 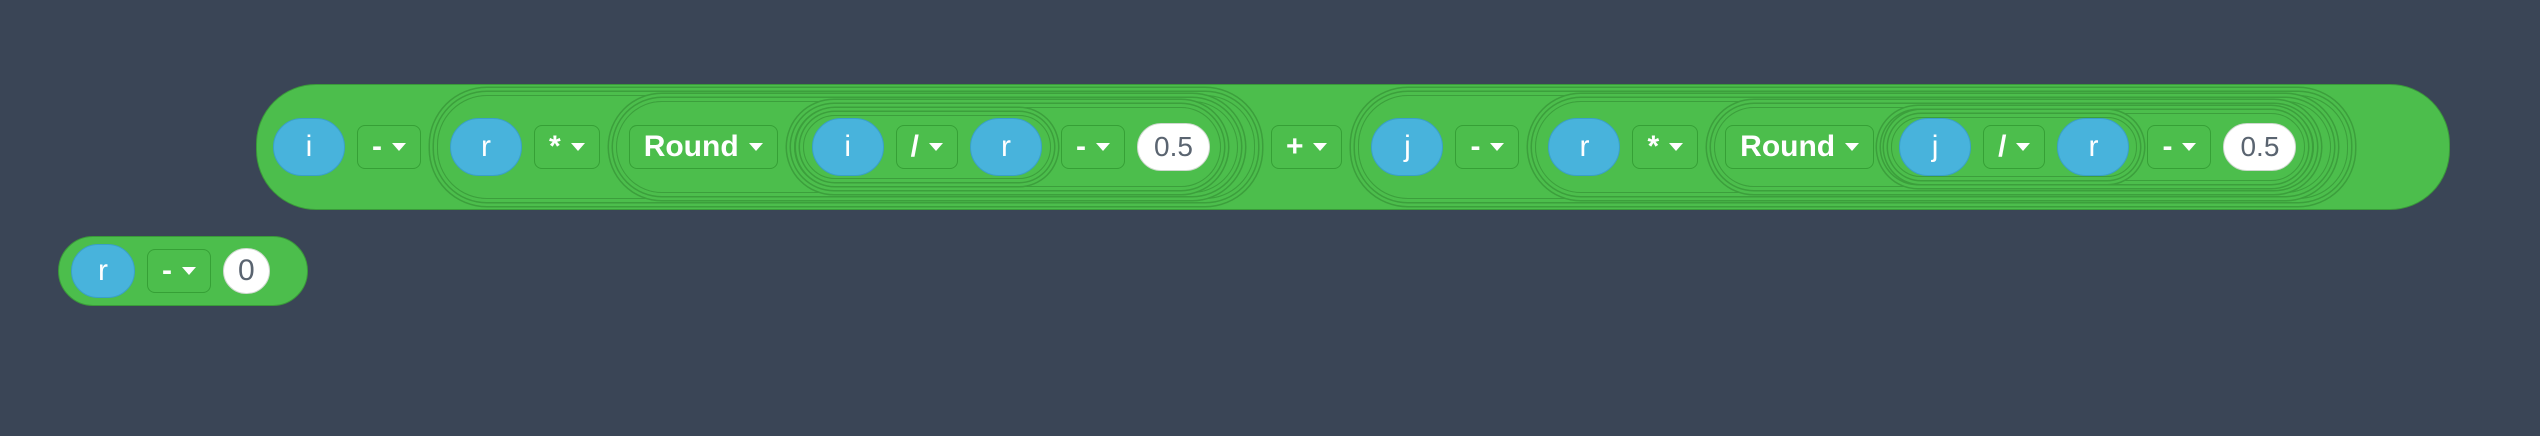 I want to click on j-subtract-group: j - r * Round j / r - 0.5, so click(x=1853, y=147).